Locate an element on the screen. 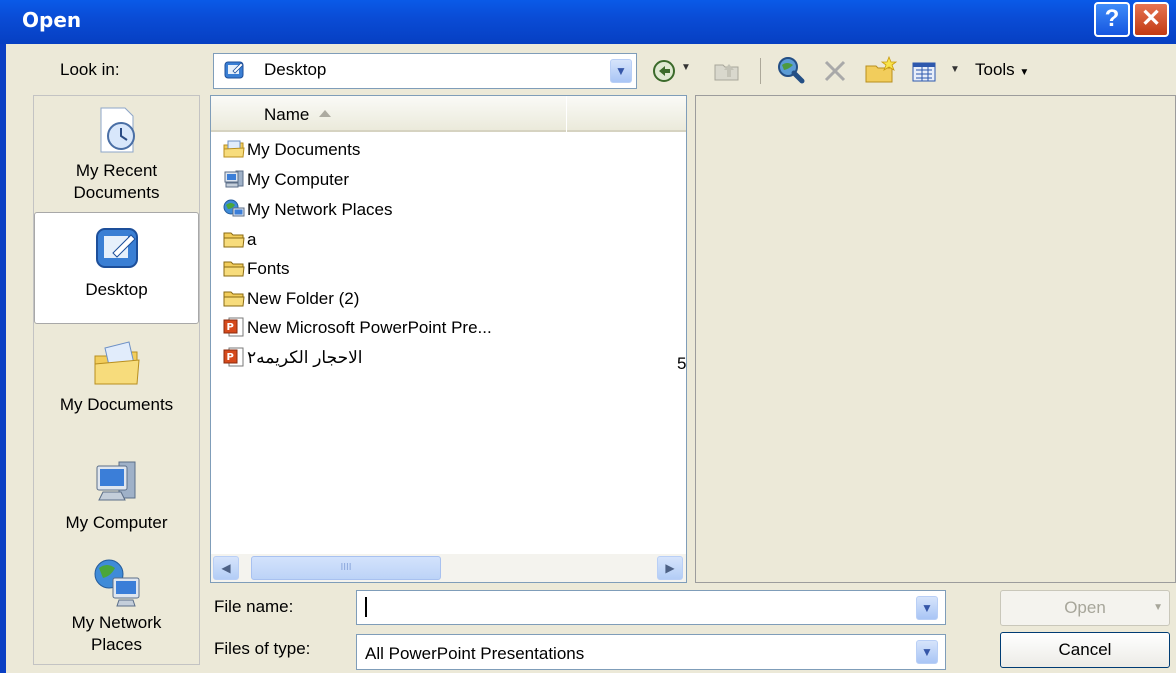 The height and width of the screenshot is (673, 1176). back-icon is located at coordinates (664, 71).